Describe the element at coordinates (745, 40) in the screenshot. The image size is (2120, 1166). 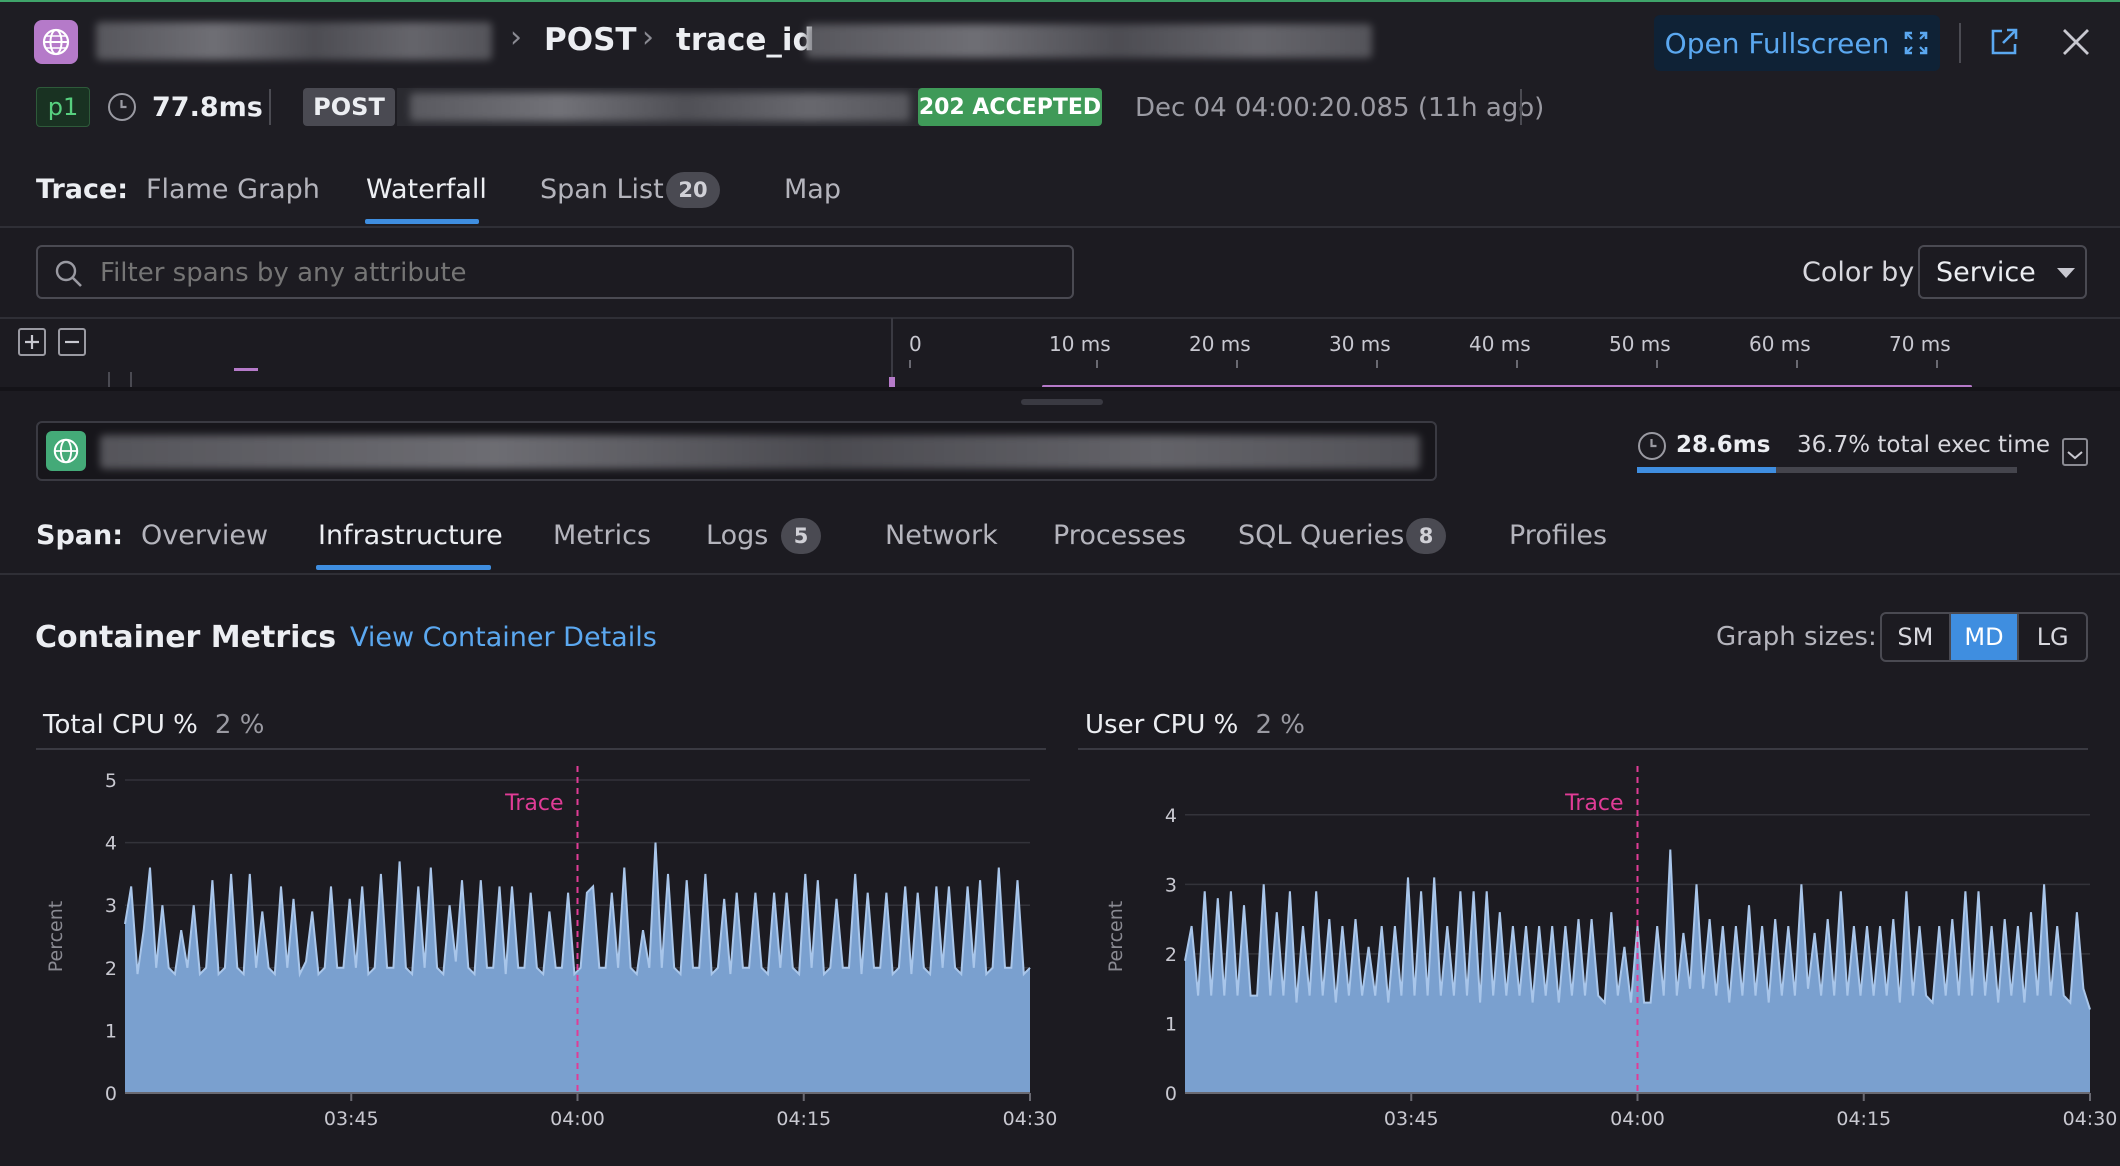
I see `breadcrumb-trace-id: trace_id` at that location.